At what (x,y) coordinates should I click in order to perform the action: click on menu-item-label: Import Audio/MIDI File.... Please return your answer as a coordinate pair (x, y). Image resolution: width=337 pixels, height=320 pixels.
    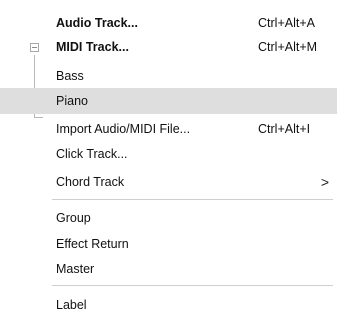
    Looking at the image, I should click on (123, 129).